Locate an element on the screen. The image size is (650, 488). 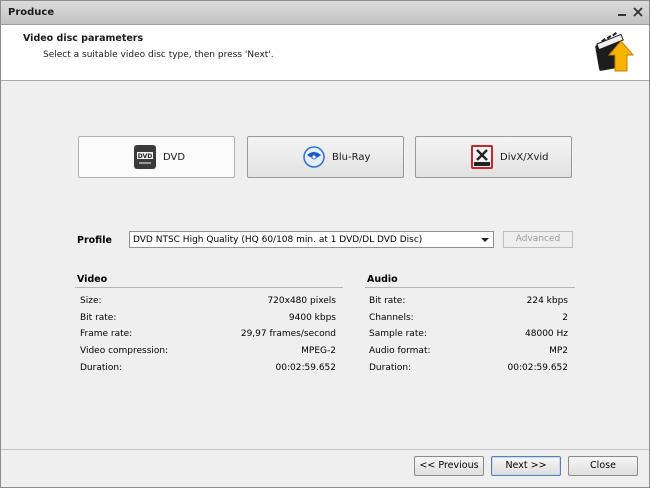
disc-type-dvd-button: DVD DVD is located at coordinates (156, 157).